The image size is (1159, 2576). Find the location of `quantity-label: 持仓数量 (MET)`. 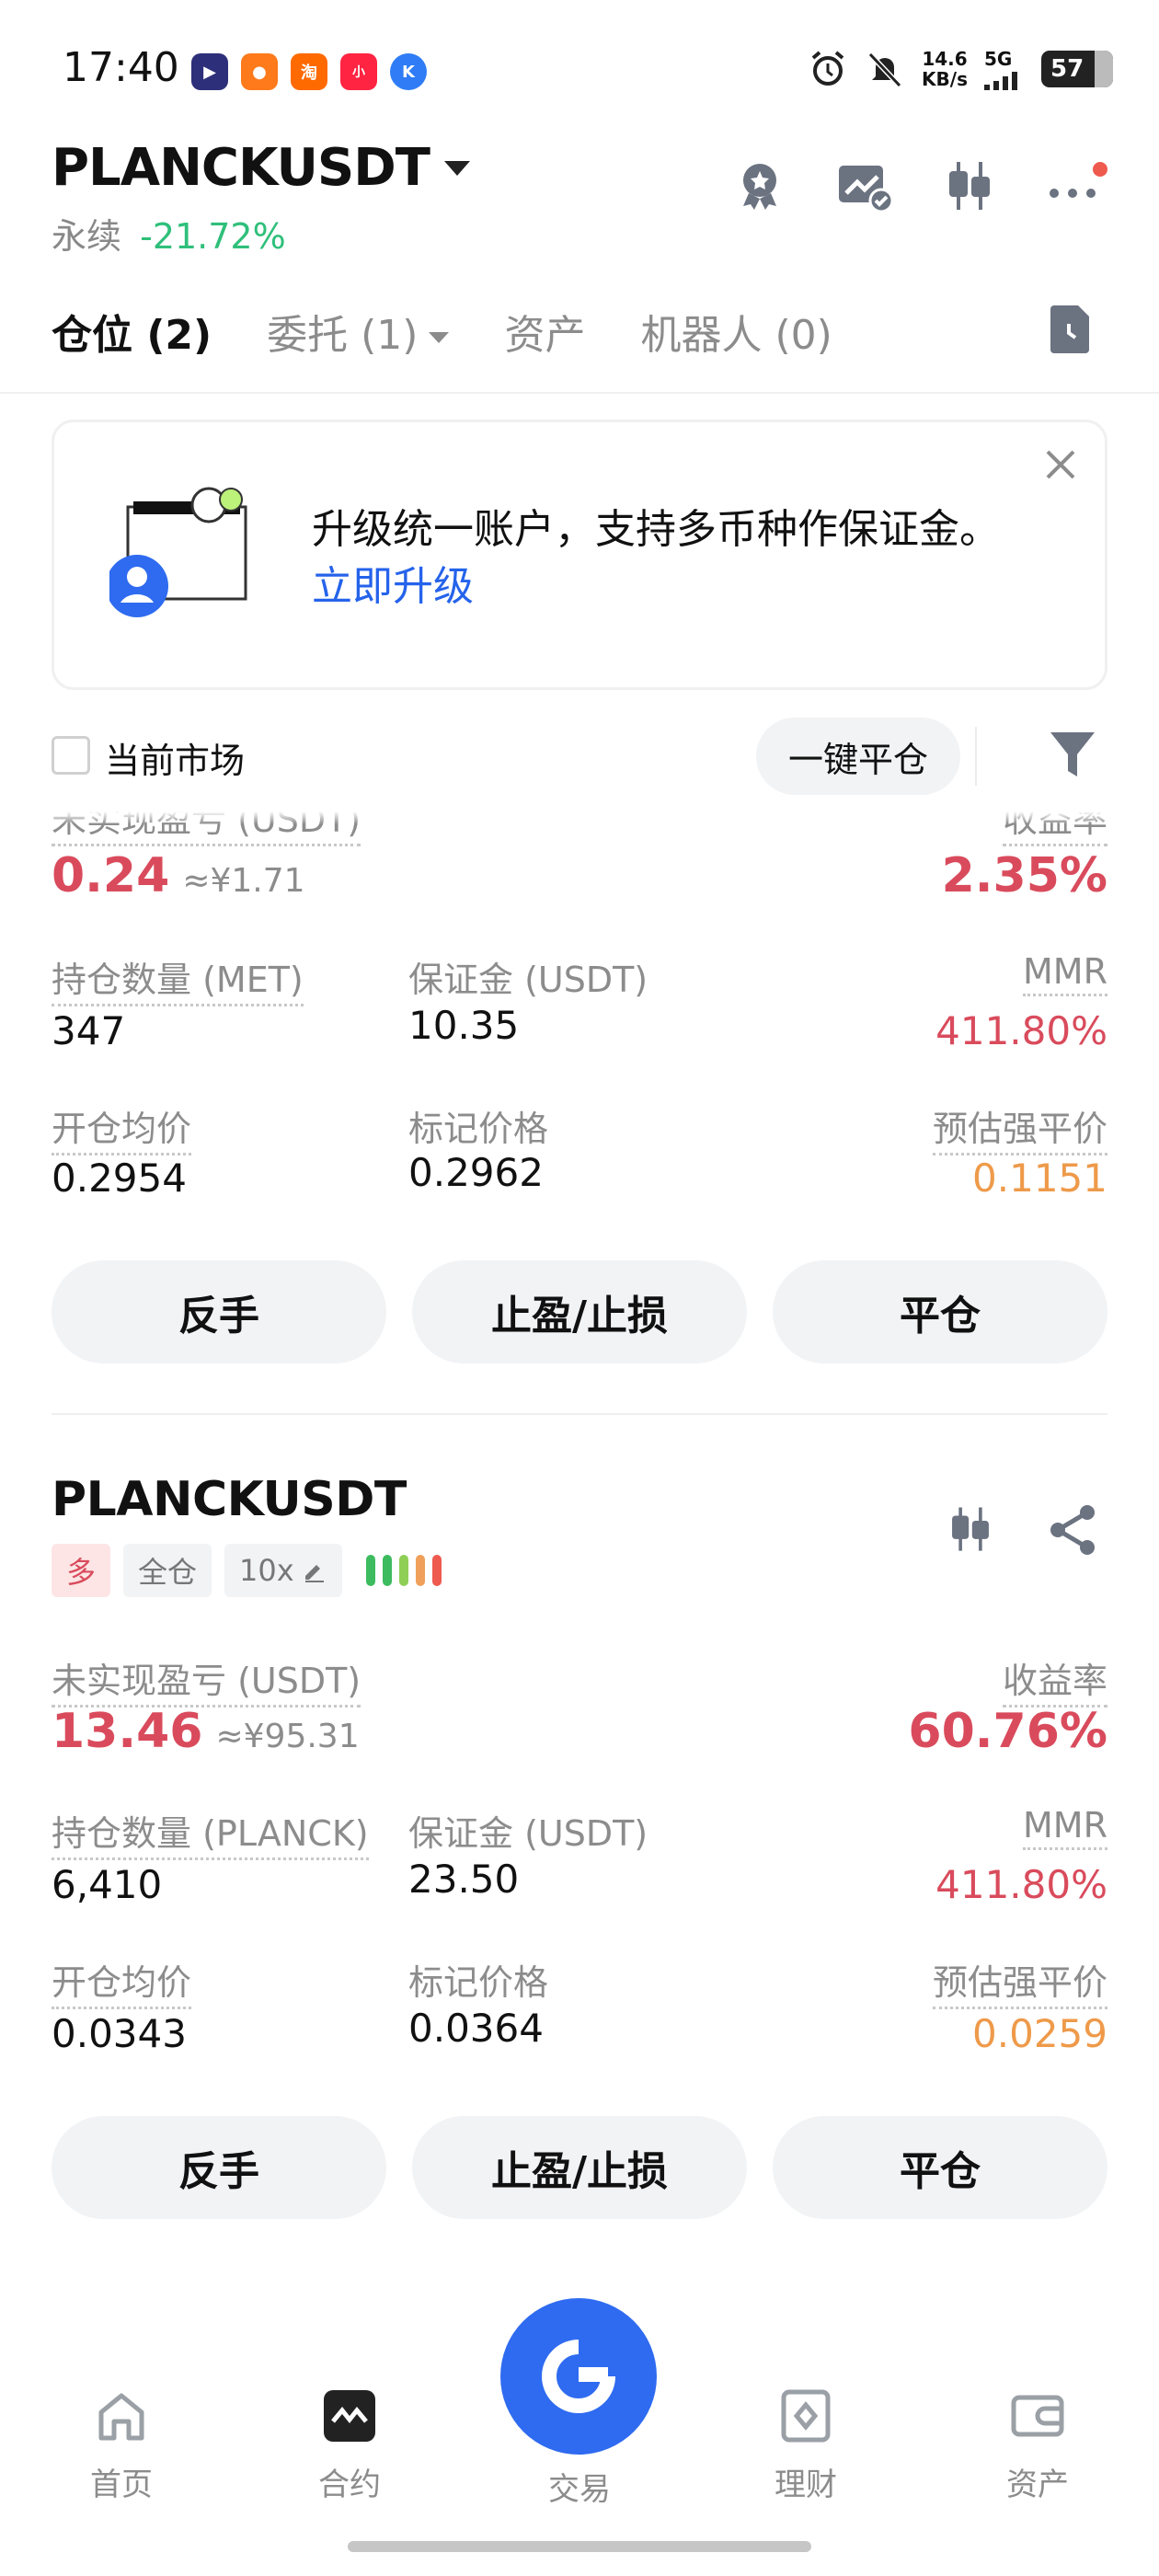

quantity-label: 持仓数量 (MET) is located at coordinates (178, 978).